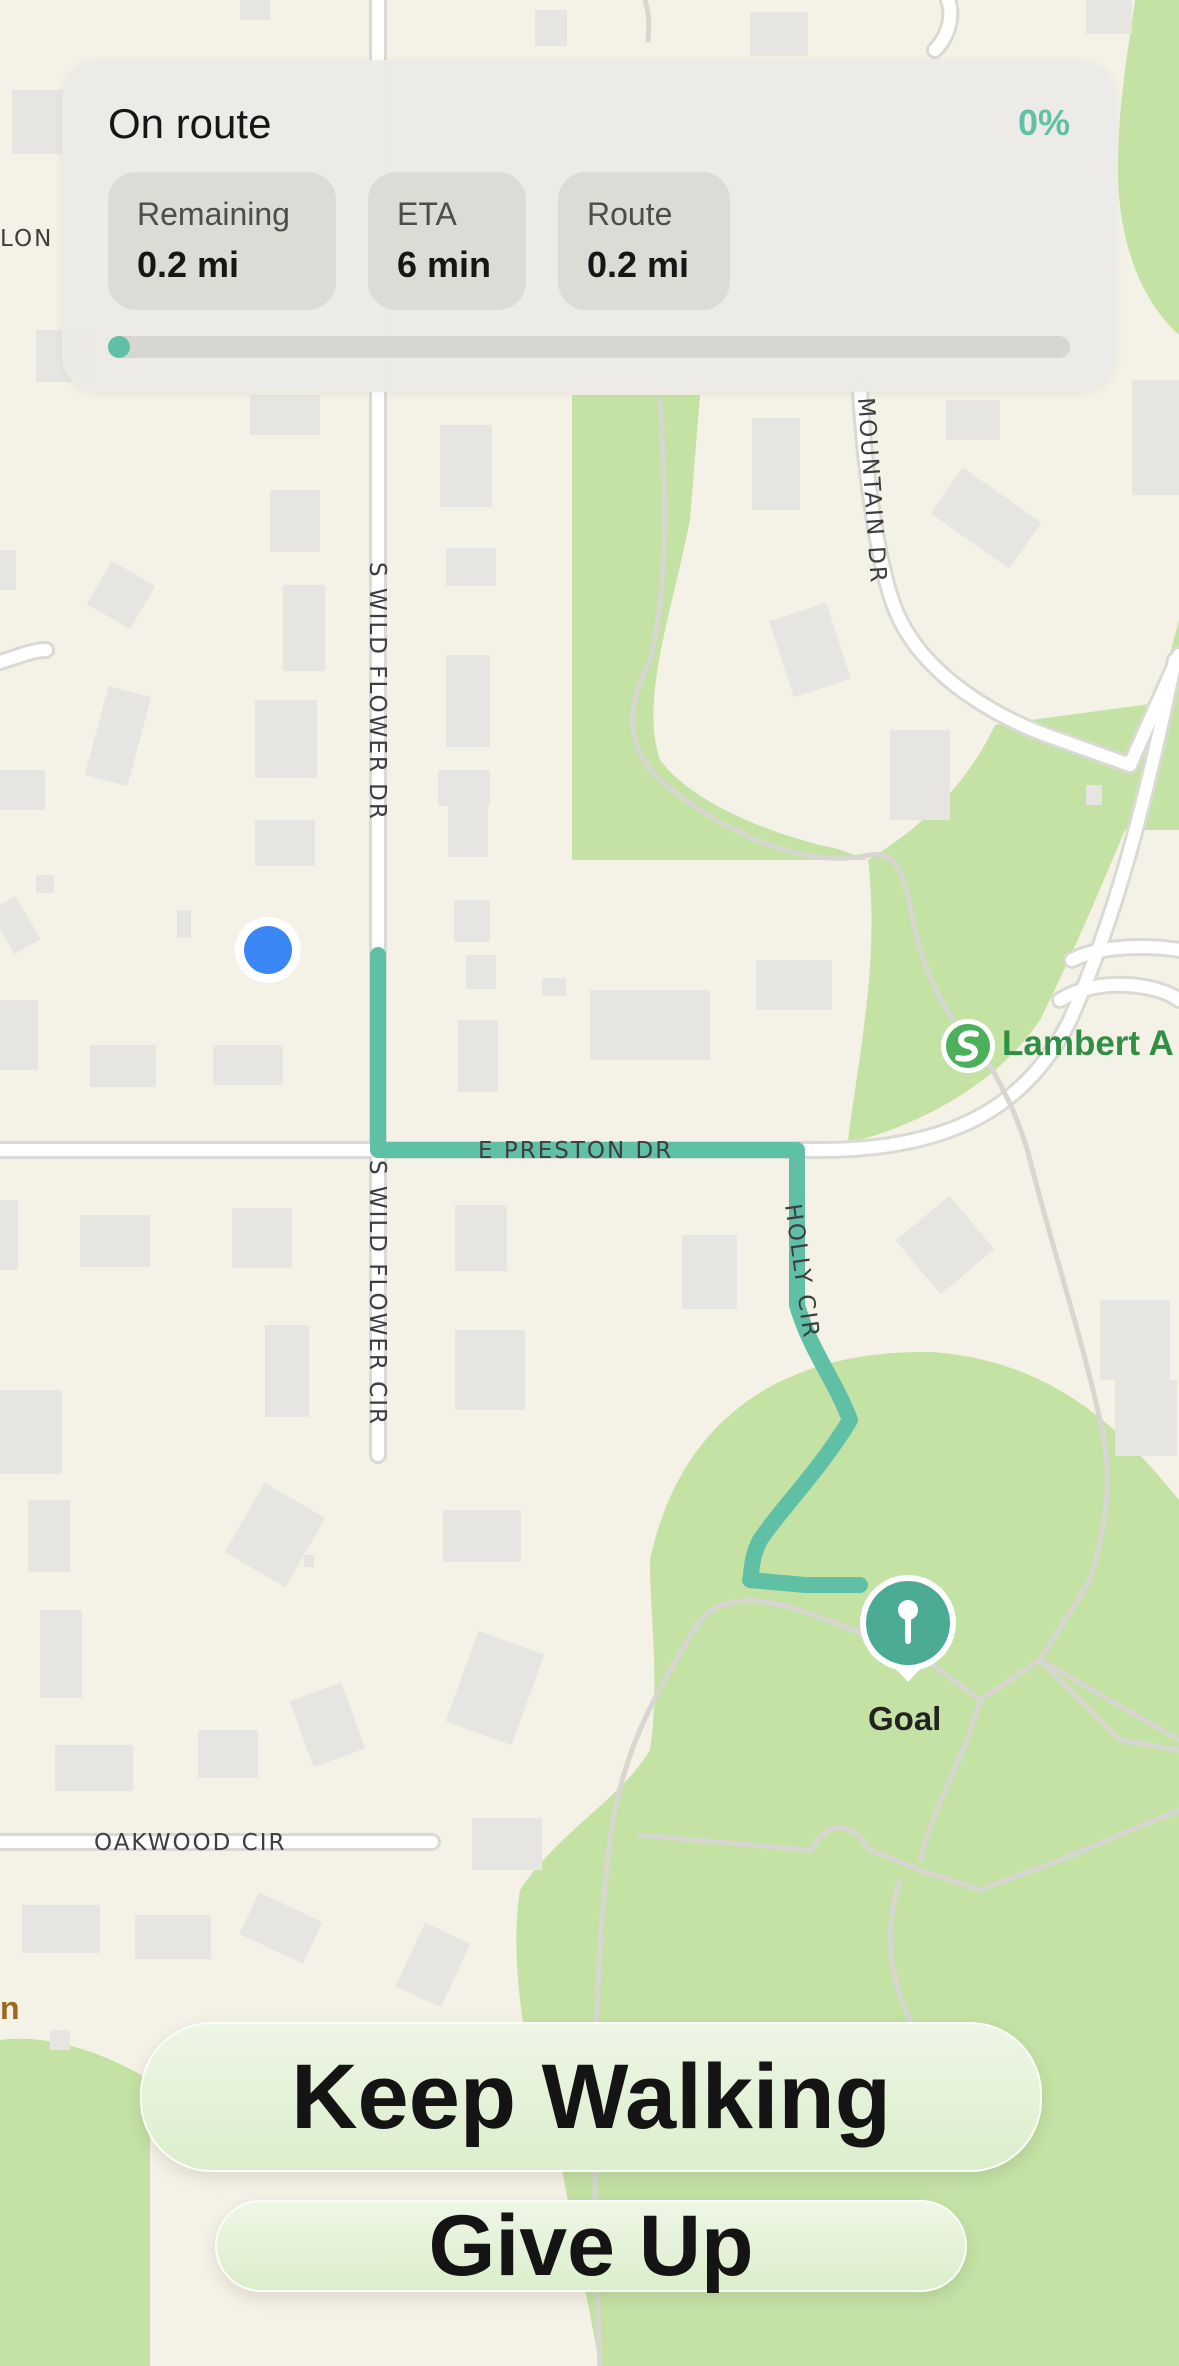  What do you see at coordinates (119, 347) in the screenshot?
I see `route-progress-fill` at bounding box center [119, 347].